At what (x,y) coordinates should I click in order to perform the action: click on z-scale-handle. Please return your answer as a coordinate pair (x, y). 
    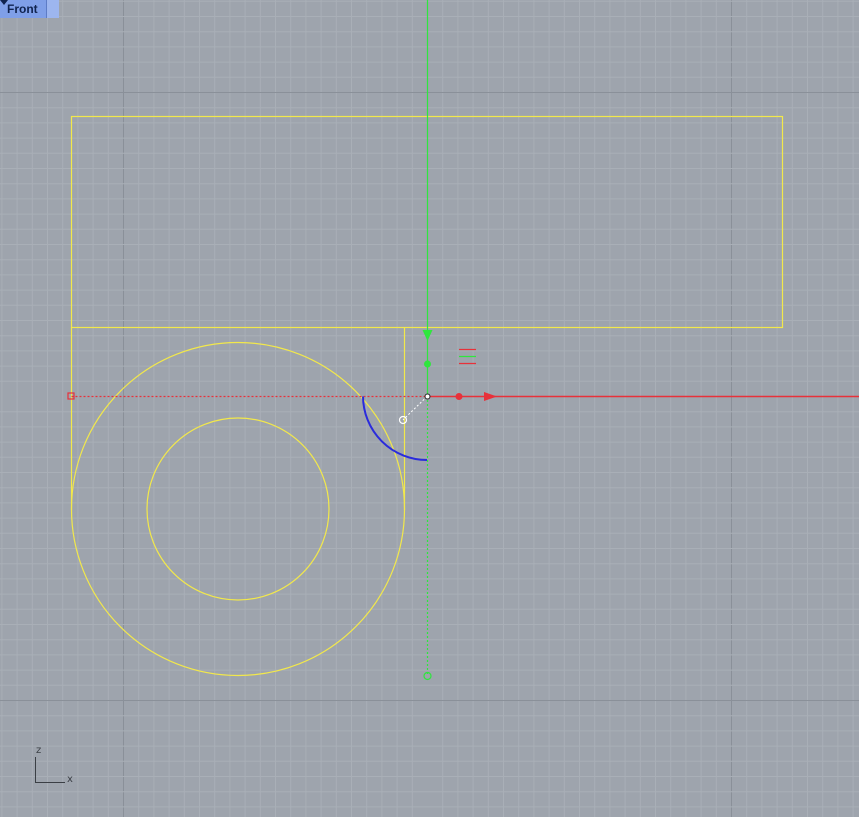
    Looking at the image, I should click on (427, 364).